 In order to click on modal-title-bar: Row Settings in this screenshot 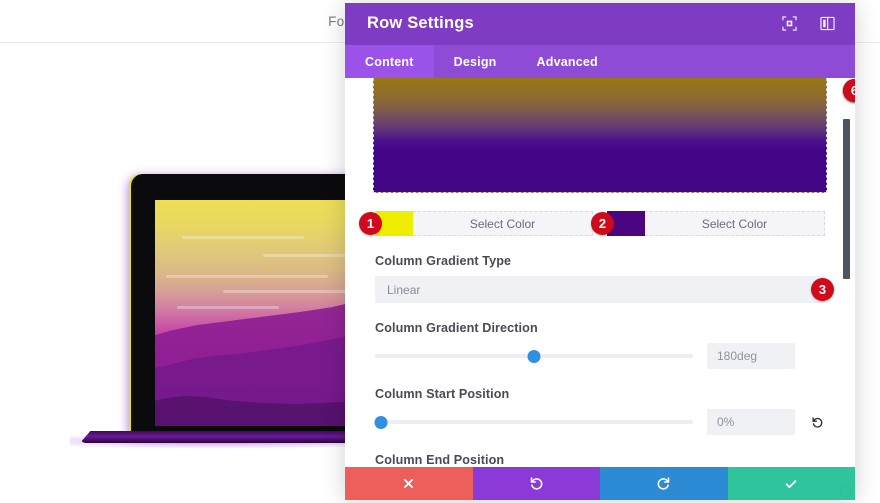, I will do `click(600, 24)`.